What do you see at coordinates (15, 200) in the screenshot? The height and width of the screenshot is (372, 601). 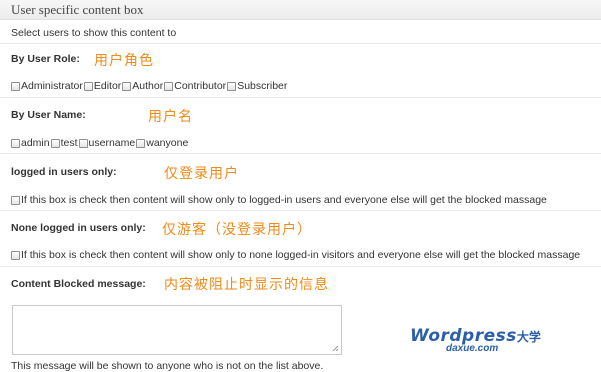 I see `logged-in-checkbox` at bounding box center [15, 200].